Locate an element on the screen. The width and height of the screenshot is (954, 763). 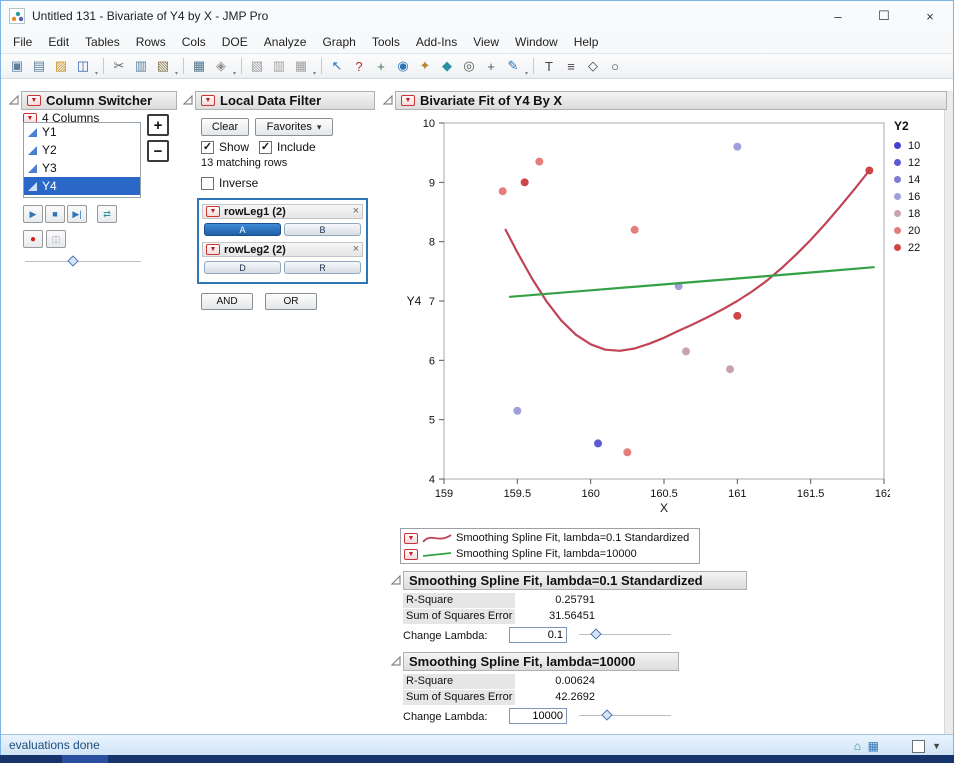
legend-item: 22 is located at coordinates (920, 247).